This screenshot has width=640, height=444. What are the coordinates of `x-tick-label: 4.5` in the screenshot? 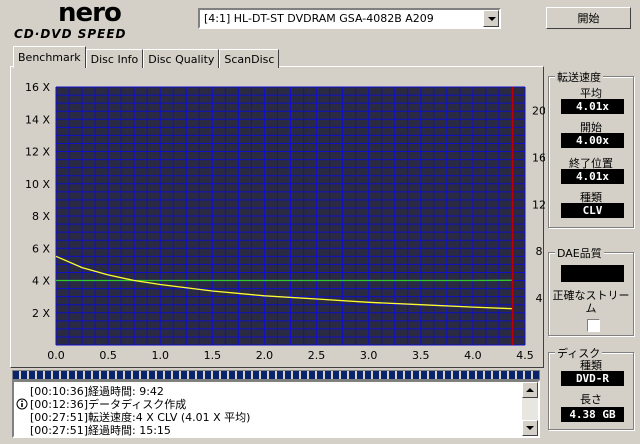 It's located at (525, 355).